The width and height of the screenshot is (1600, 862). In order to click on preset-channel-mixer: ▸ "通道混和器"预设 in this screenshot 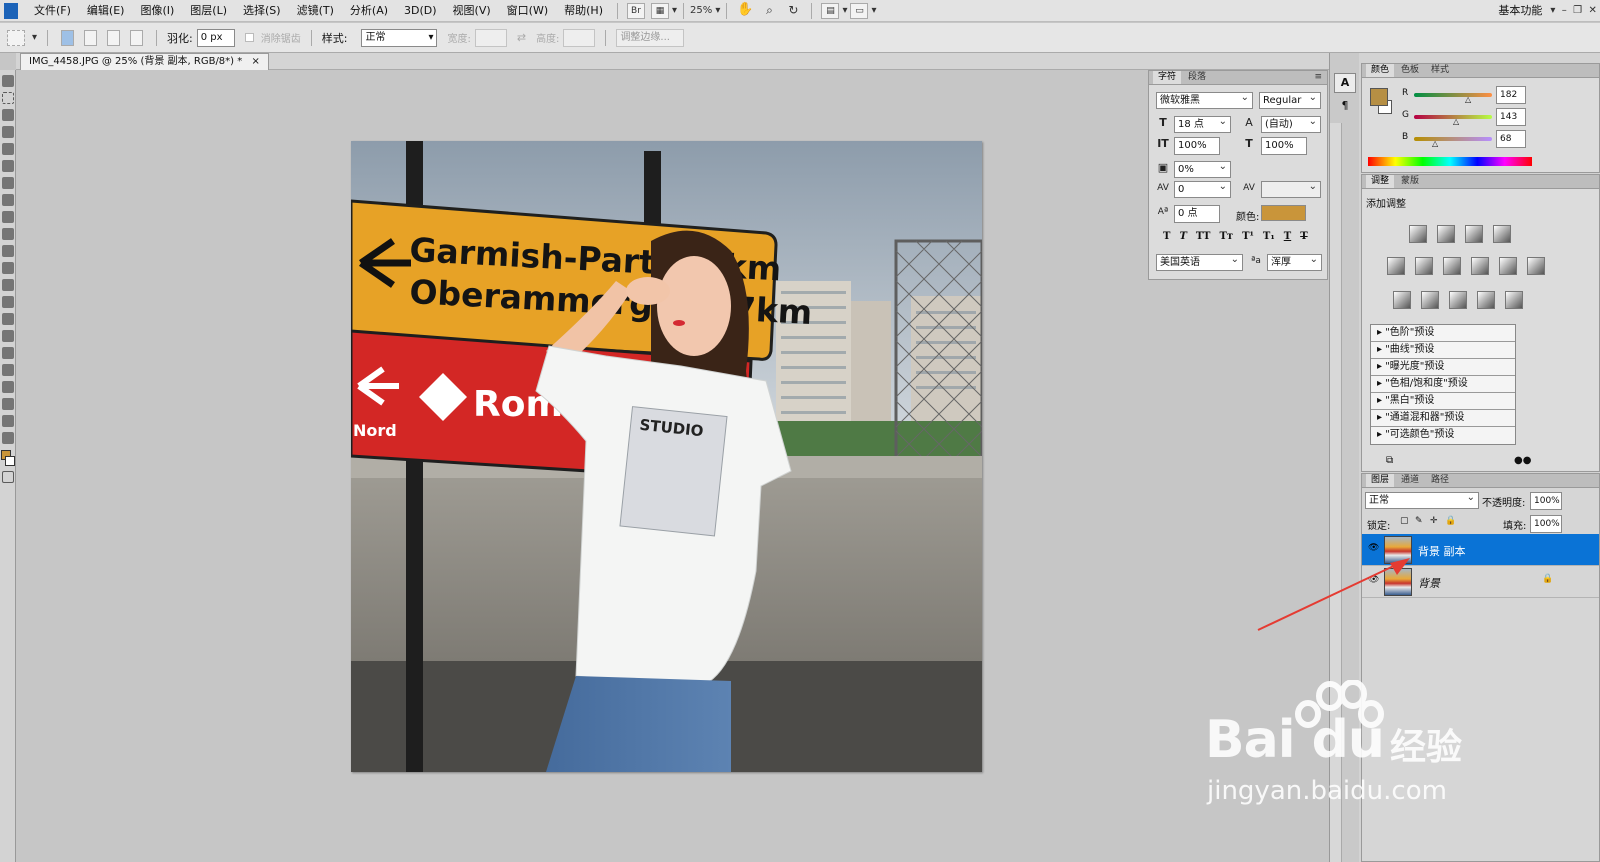, I will do `click(1443, 418)`.